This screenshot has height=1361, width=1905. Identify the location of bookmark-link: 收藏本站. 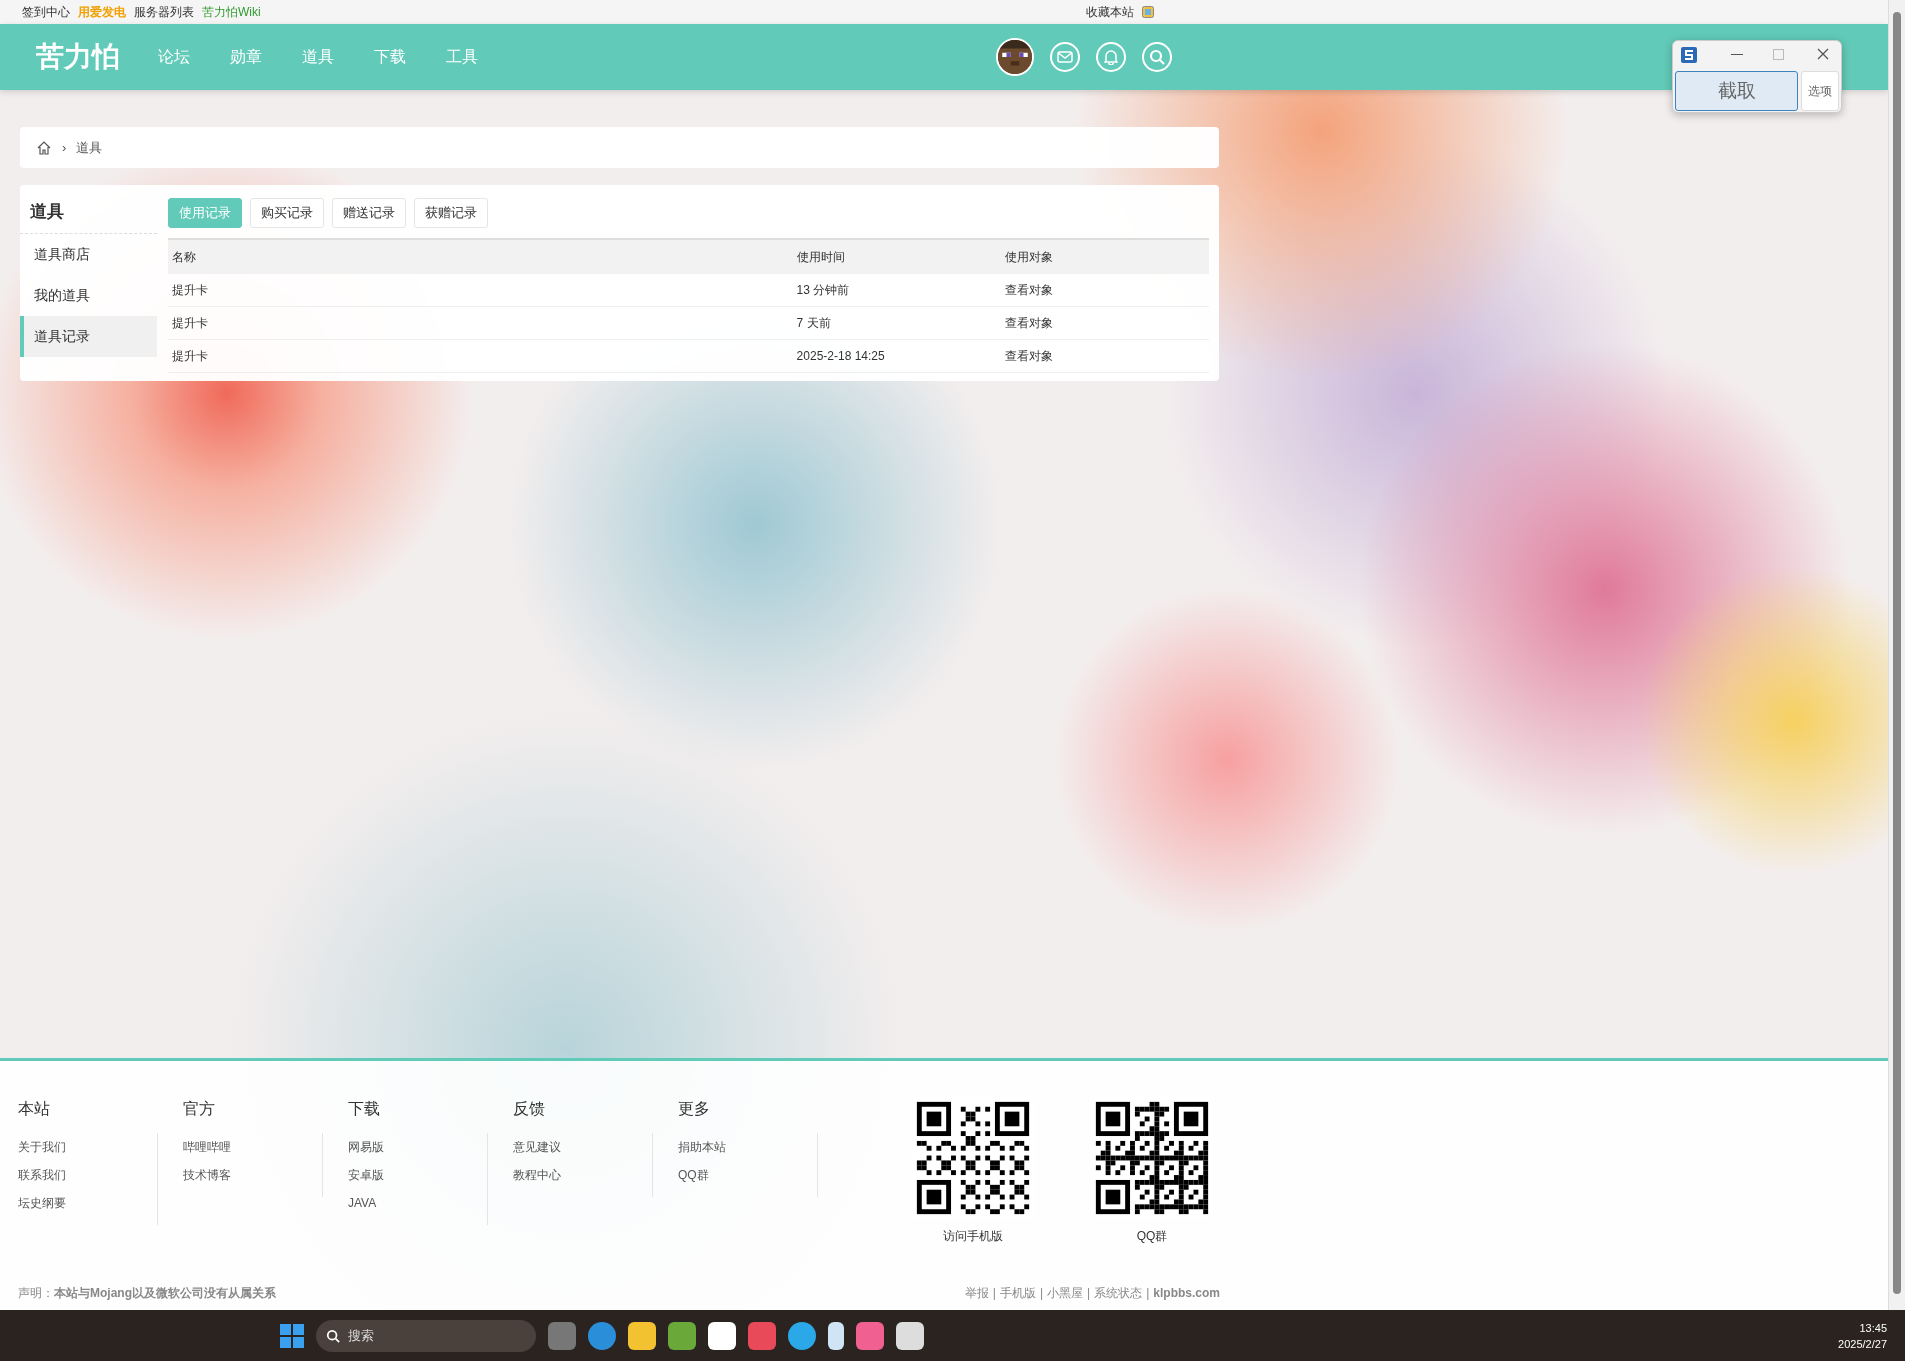
(1110, 12).